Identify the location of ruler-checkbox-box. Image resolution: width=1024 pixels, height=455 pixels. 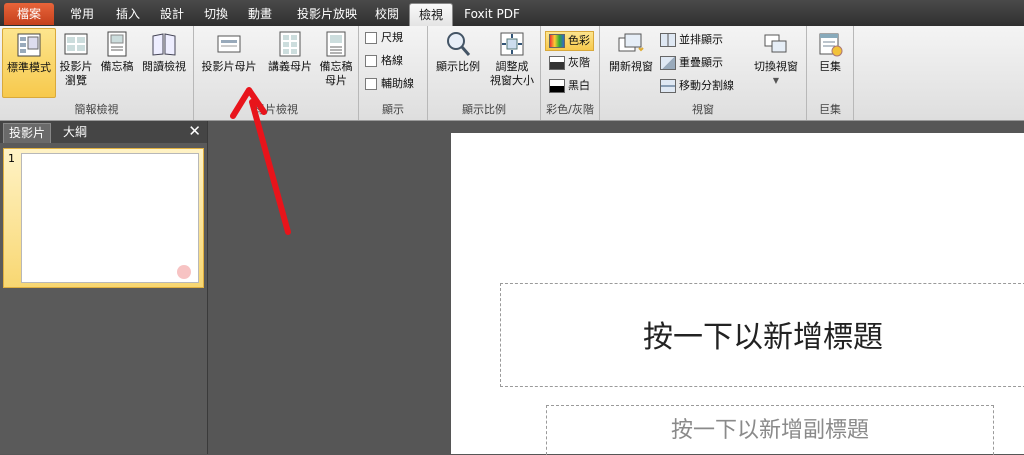
(371, 38).